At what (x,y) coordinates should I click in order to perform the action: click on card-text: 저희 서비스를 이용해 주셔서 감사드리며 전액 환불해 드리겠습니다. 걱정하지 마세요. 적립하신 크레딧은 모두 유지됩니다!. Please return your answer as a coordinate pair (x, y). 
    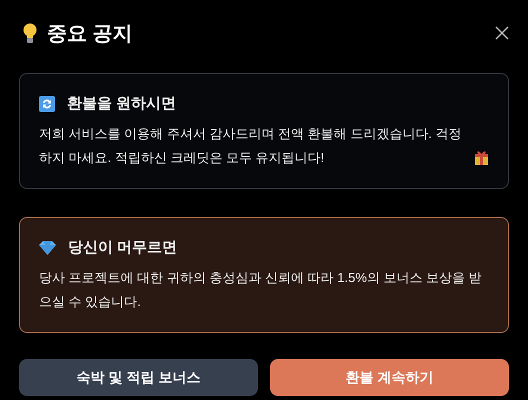
    Looking at the image, I should click on (251, 146).